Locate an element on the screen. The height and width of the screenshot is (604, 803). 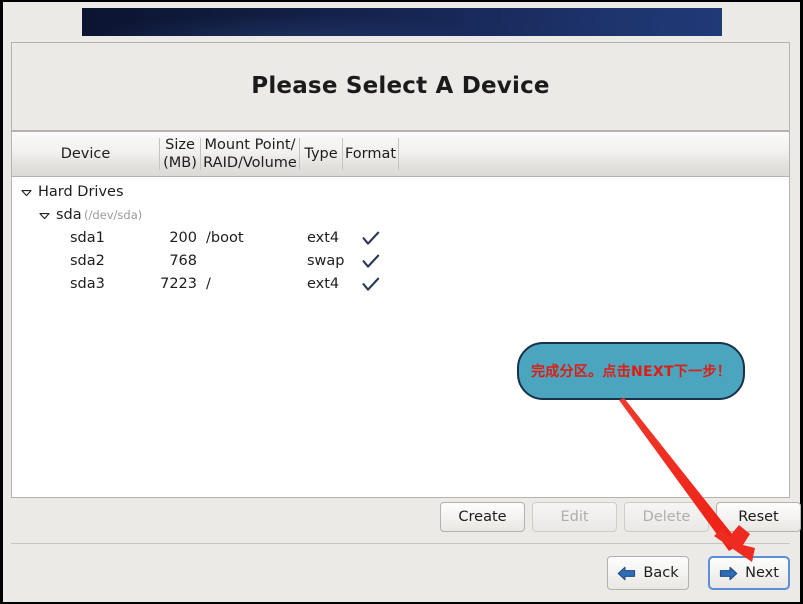
back-button: Back is located at coordinates (648, 573).